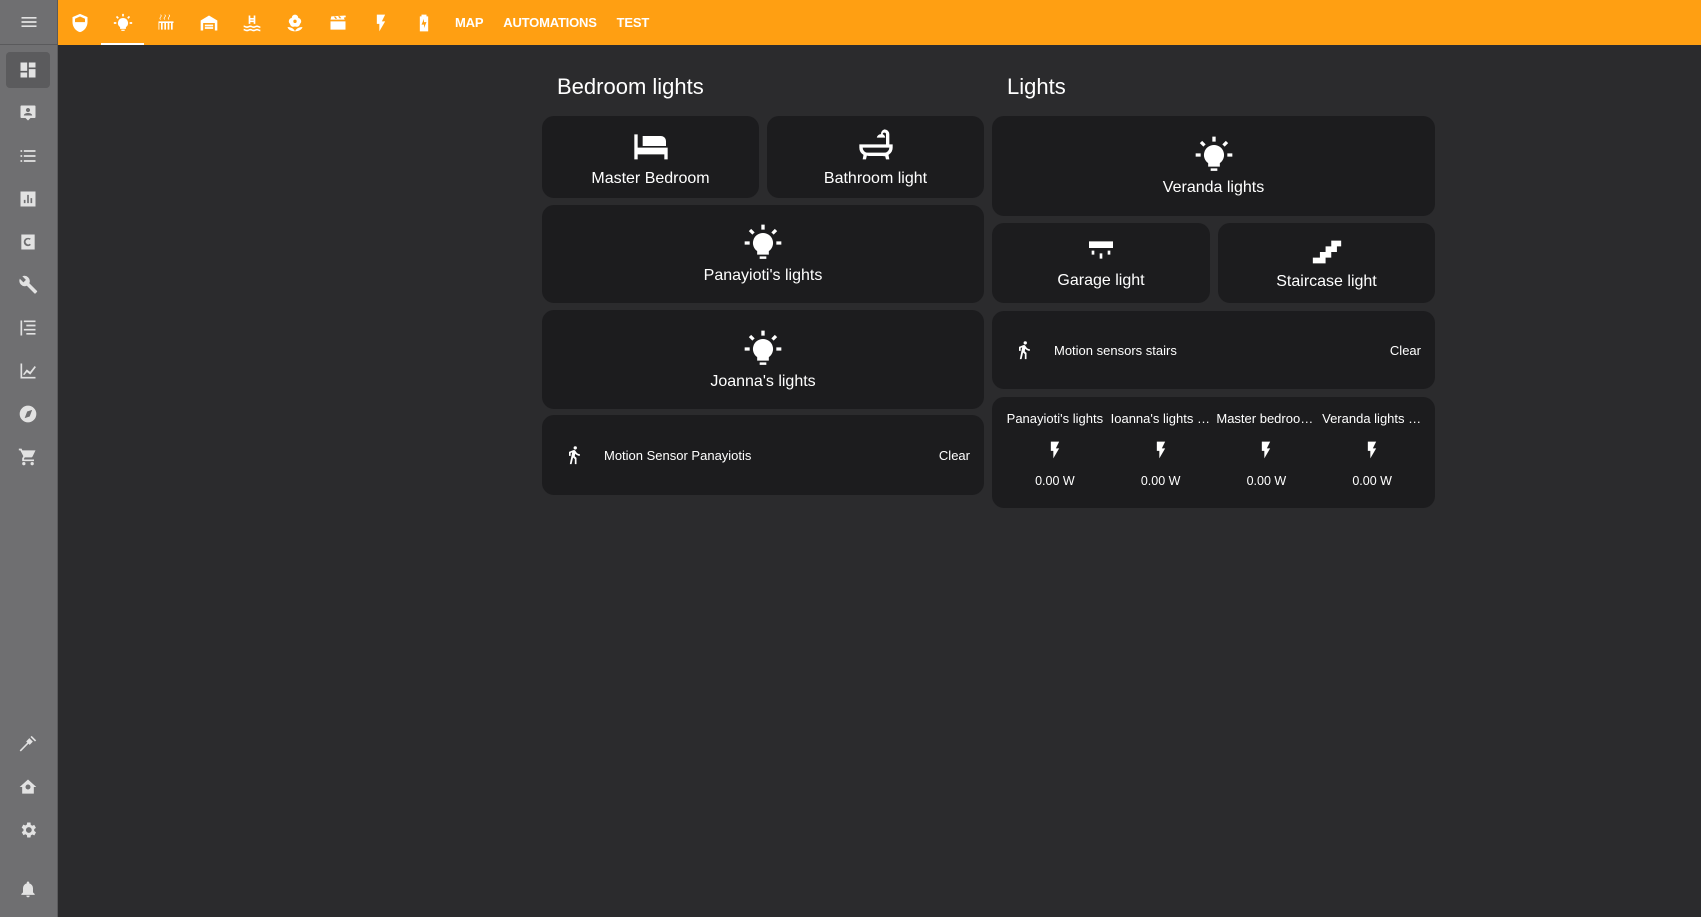 This screenshot has height=917, width=1701. I want to click on bathtub-icon, so click(876, 146).